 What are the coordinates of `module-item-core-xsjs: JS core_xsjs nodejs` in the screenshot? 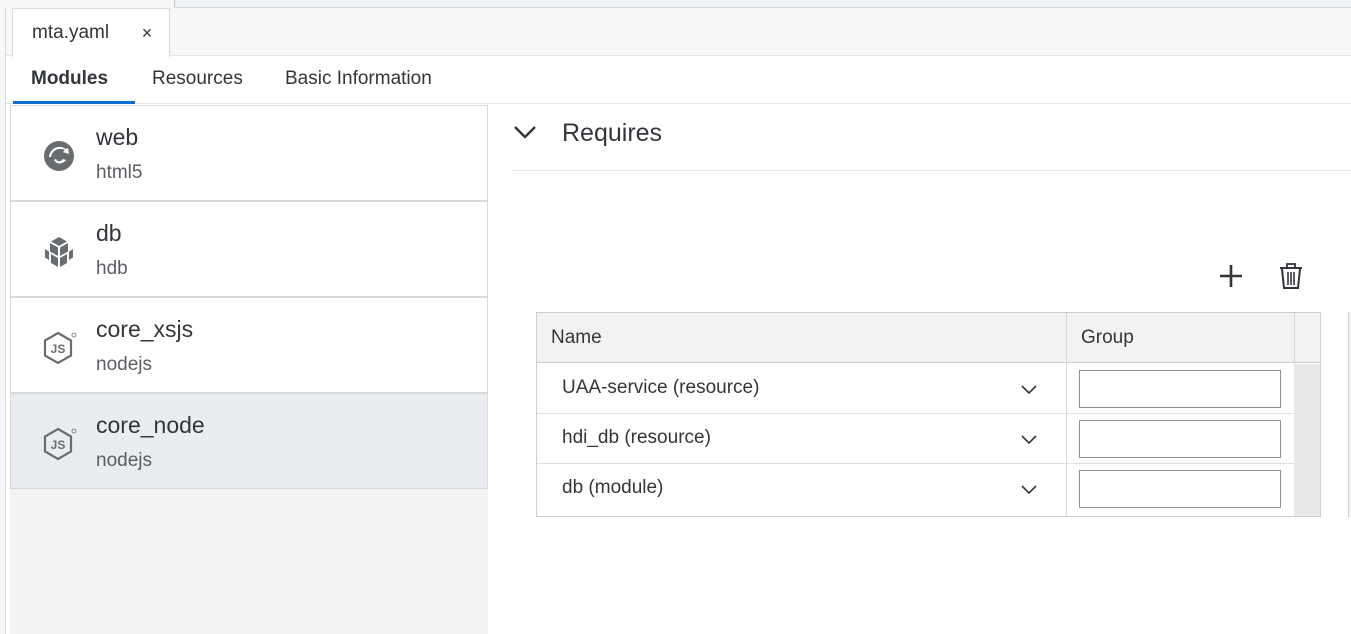 It's located at (249, 345).